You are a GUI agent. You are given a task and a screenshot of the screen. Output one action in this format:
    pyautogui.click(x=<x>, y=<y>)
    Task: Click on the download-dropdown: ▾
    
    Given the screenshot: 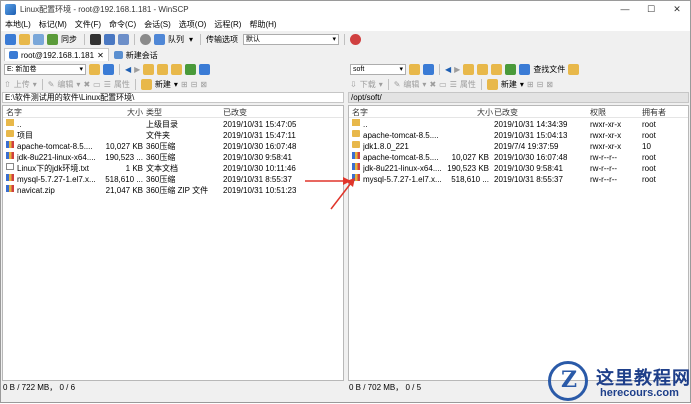 What is the action you would take?
    pyautogui.click(x=381, y=84)
    